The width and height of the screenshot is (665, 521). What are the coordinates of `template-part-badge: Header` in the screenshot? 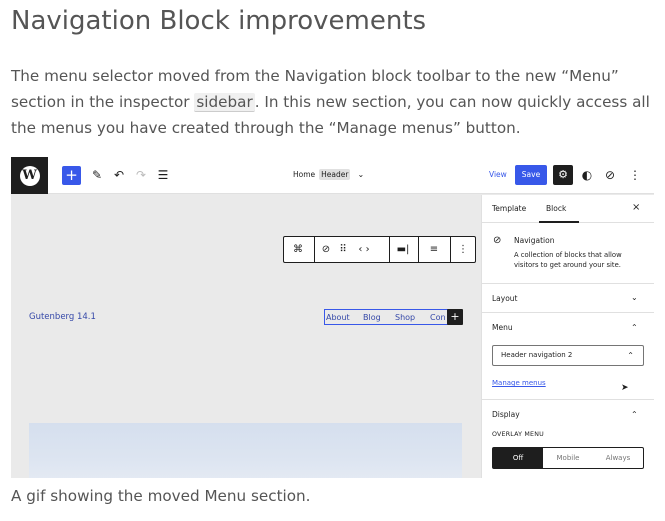 It's located at (335, 174).